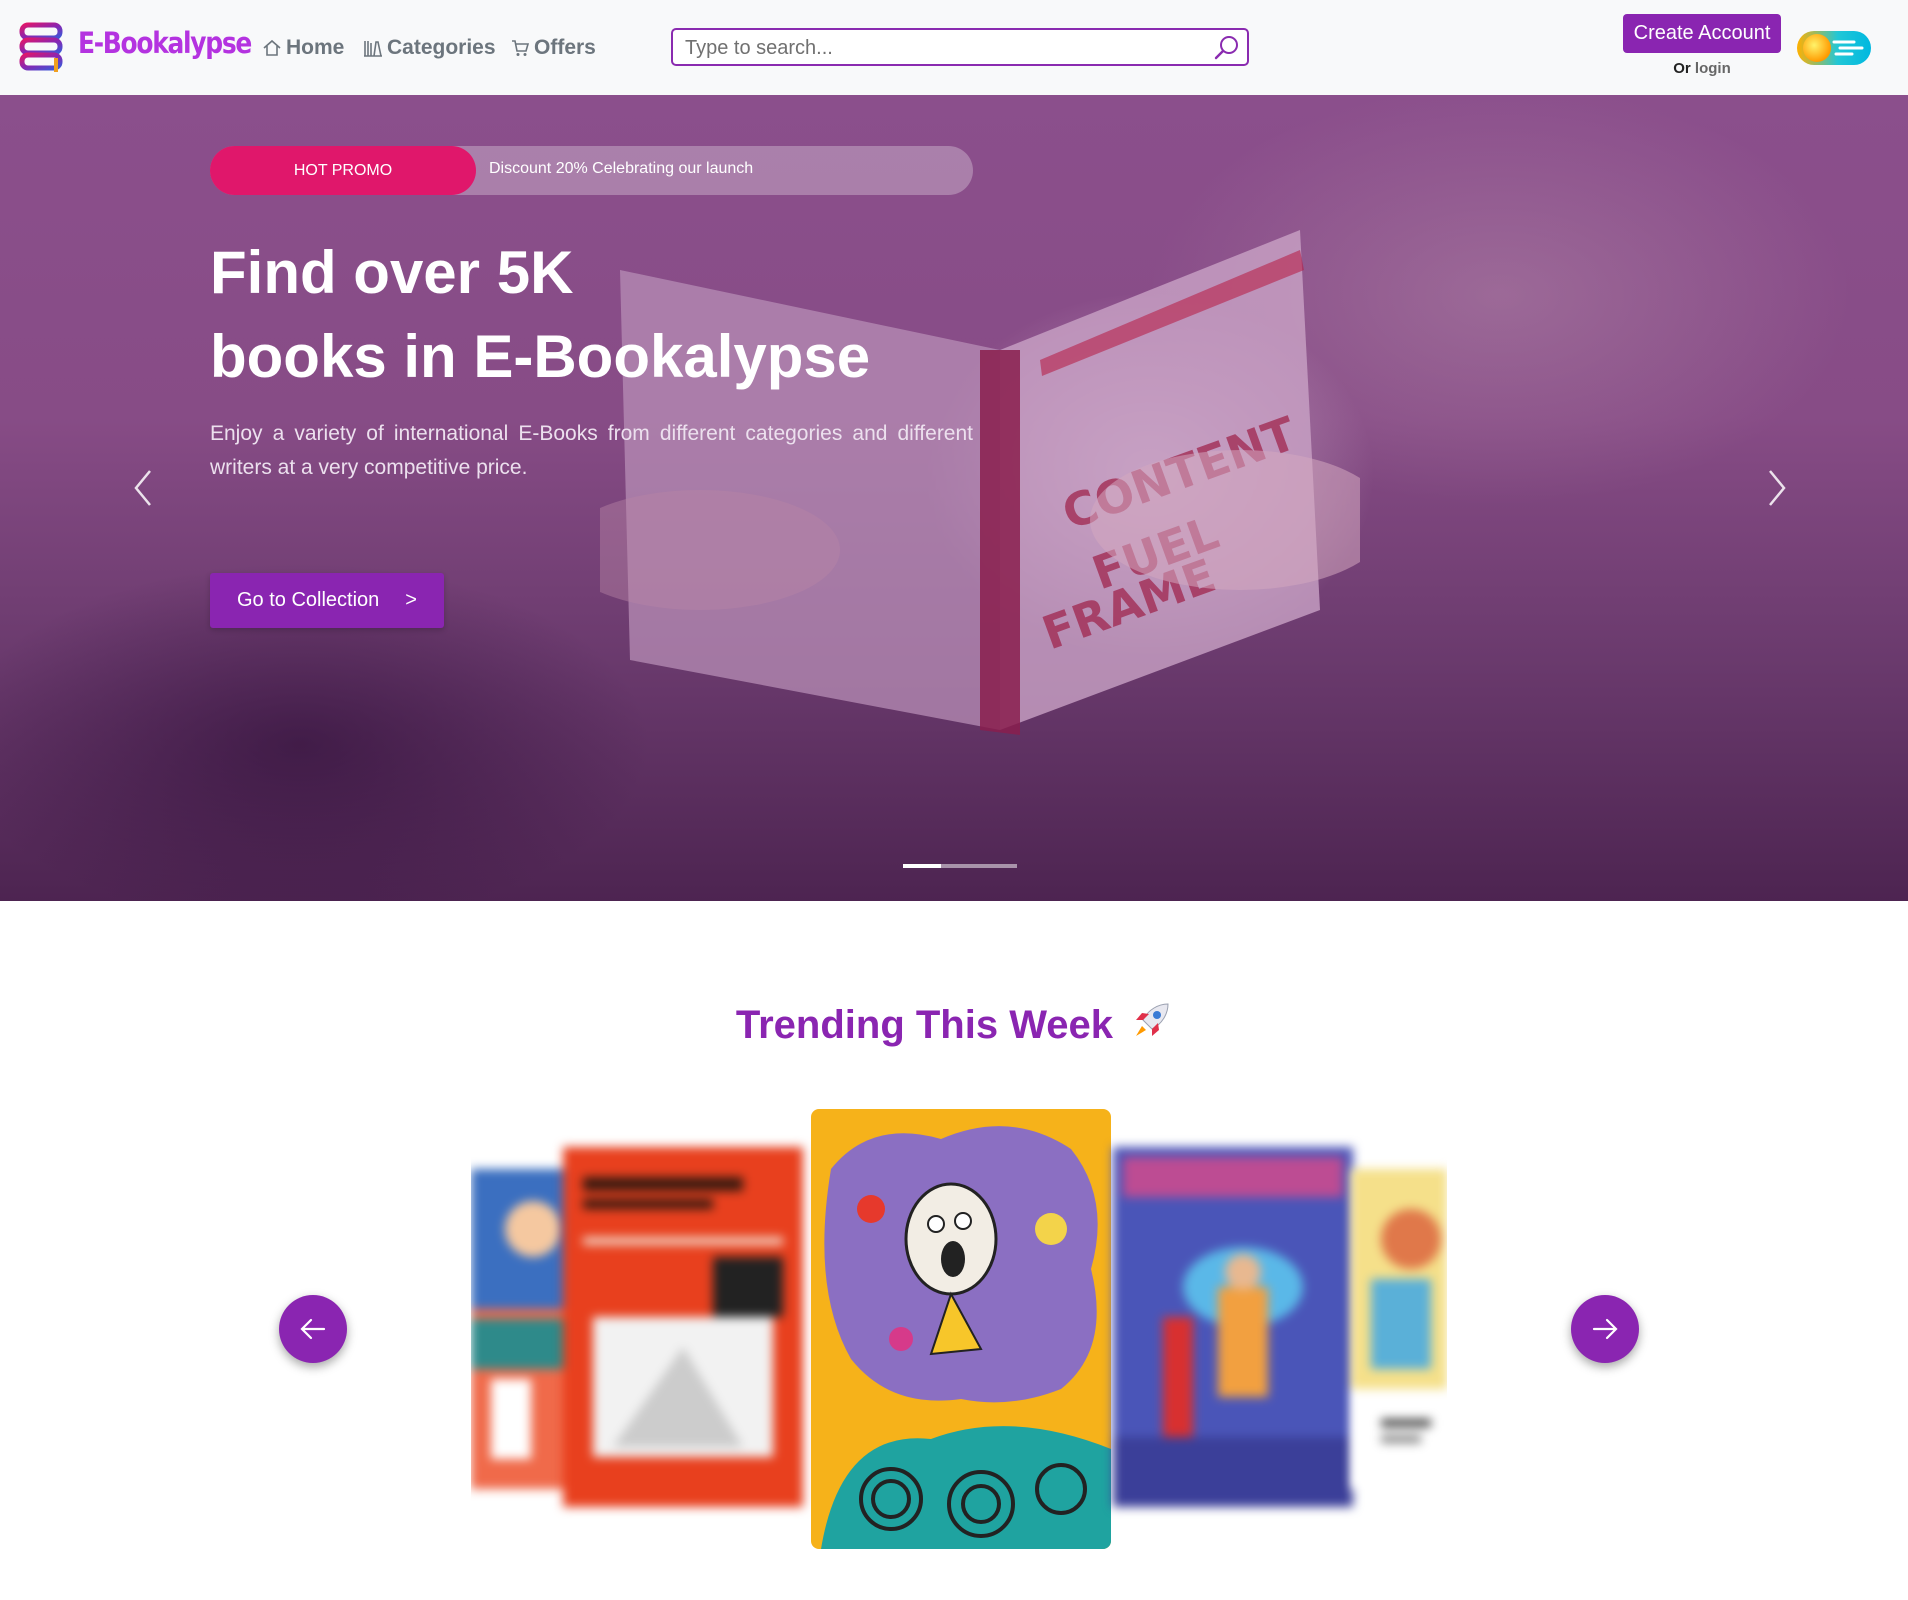 This screenshot has height=1600, width=1908. I want to click on nav-offers-label: Offers, so click(565, 47).